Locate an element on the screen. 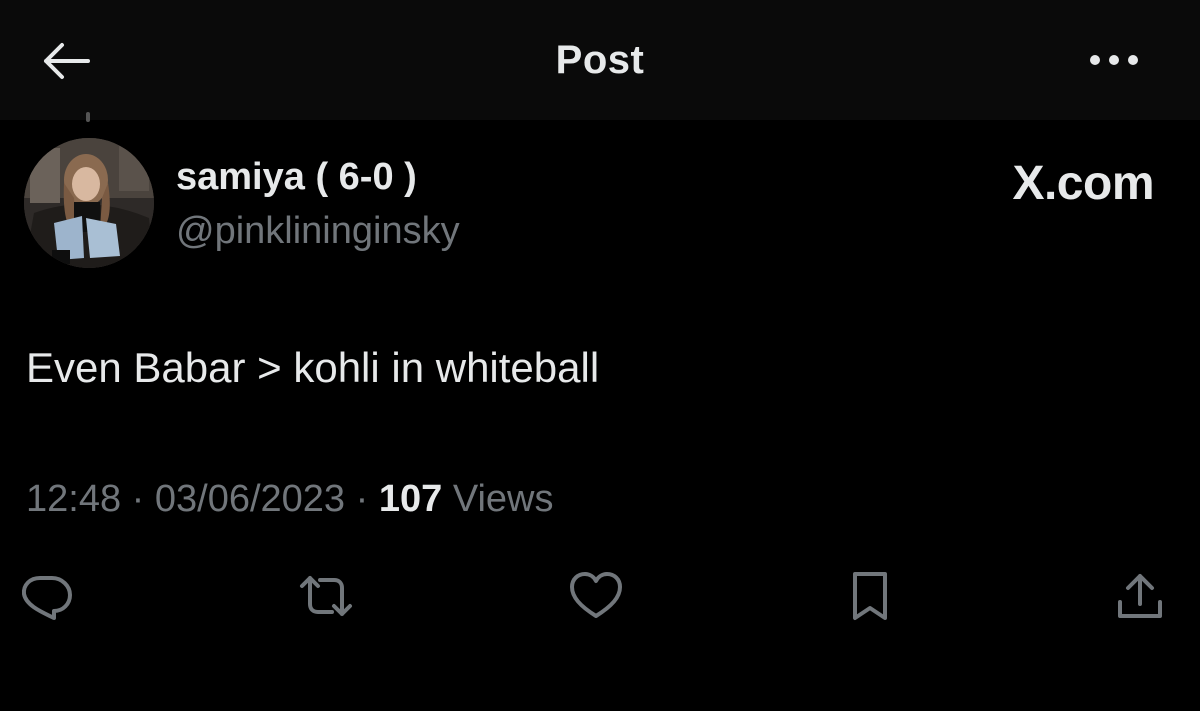  like-button is located at coordinates (596, 596).